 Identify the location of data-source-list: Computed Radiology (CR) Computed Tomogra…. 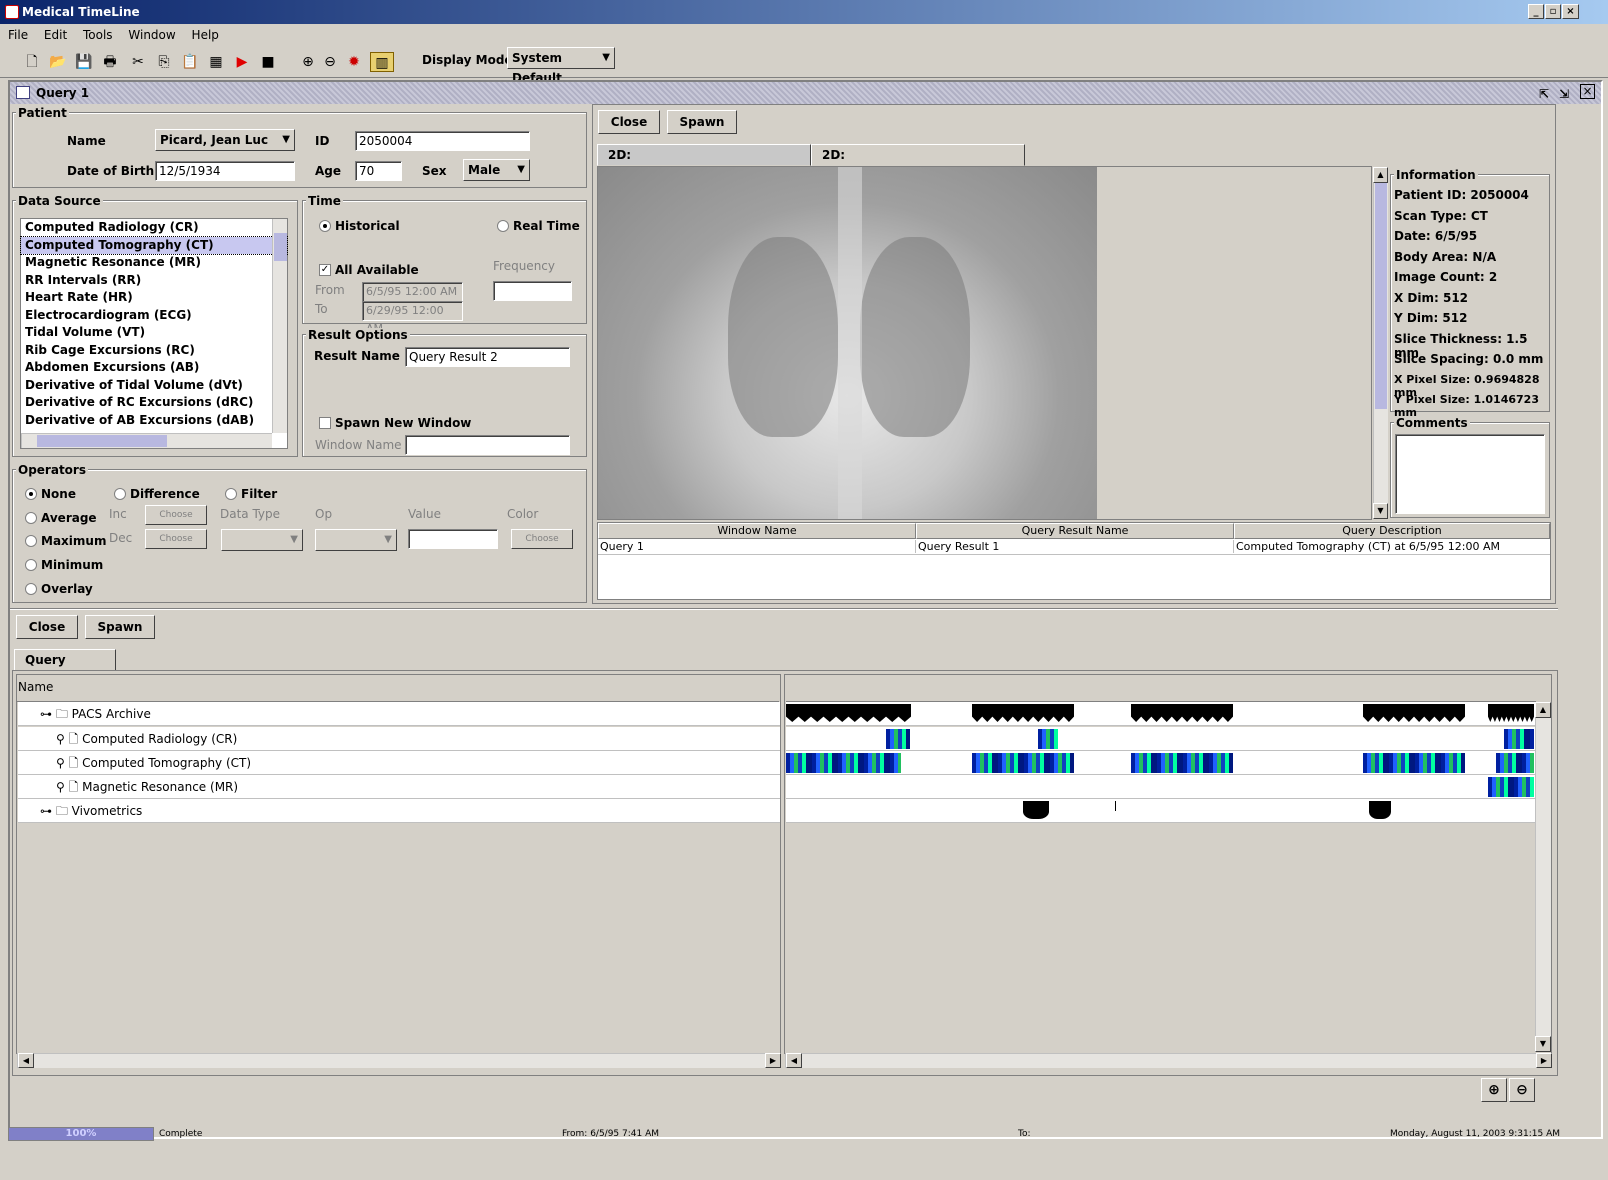
(154, 333).